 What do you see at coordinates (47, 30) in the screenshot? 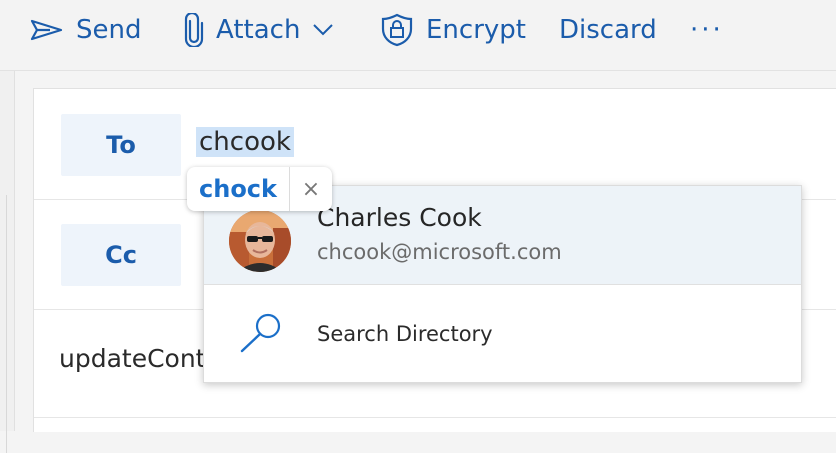
I see `send-icon` at bounding box center [47, 30].